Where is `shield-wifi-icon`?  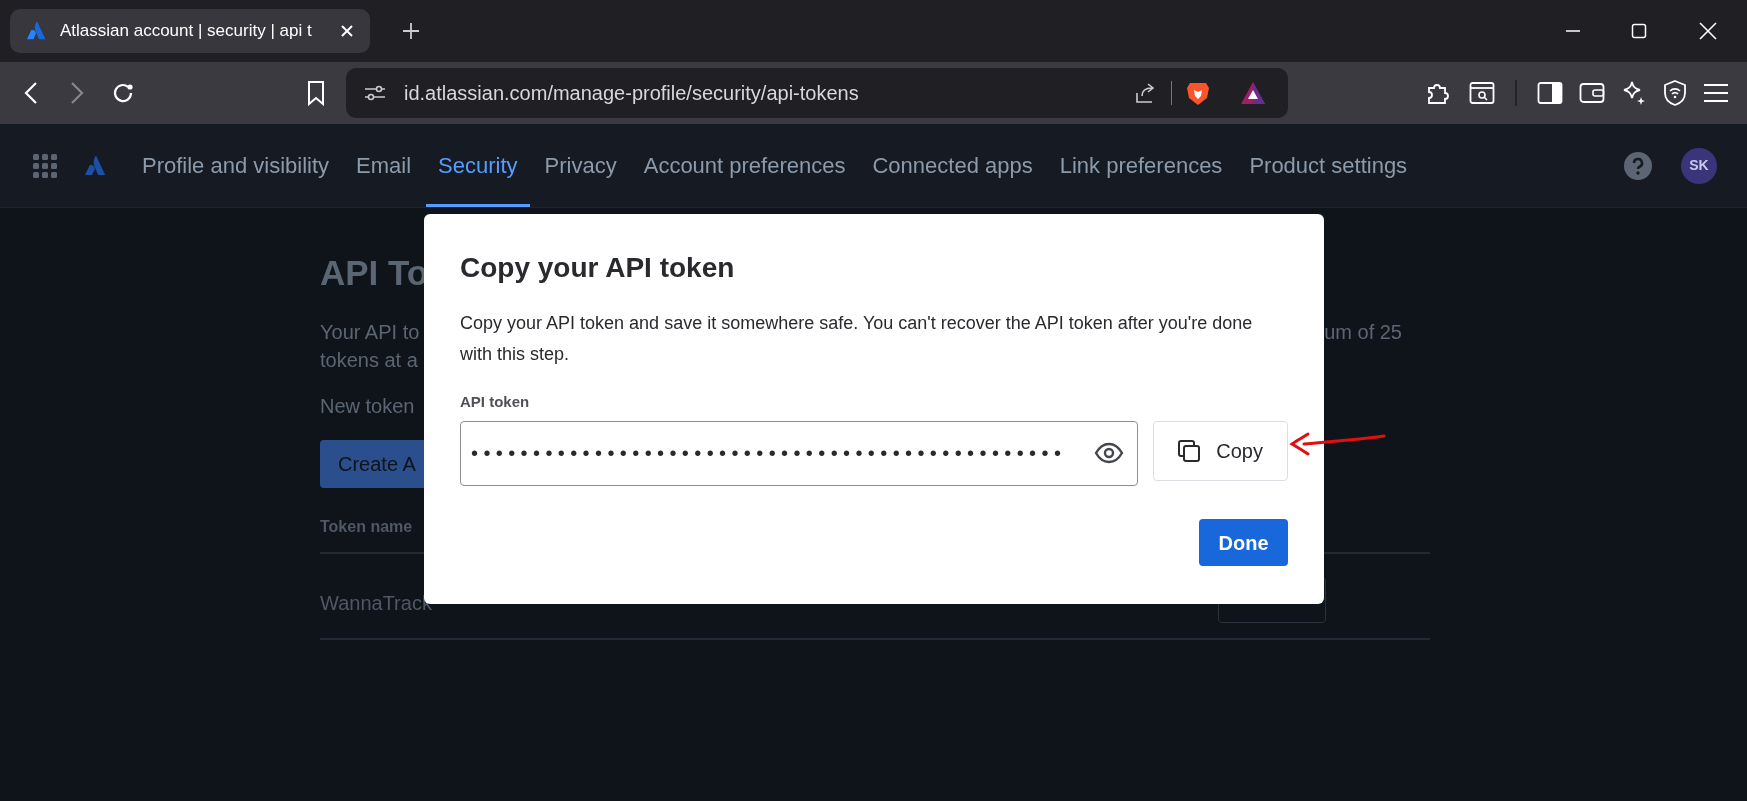
shield-wifi-icon is located at coordinates (1675, 93).